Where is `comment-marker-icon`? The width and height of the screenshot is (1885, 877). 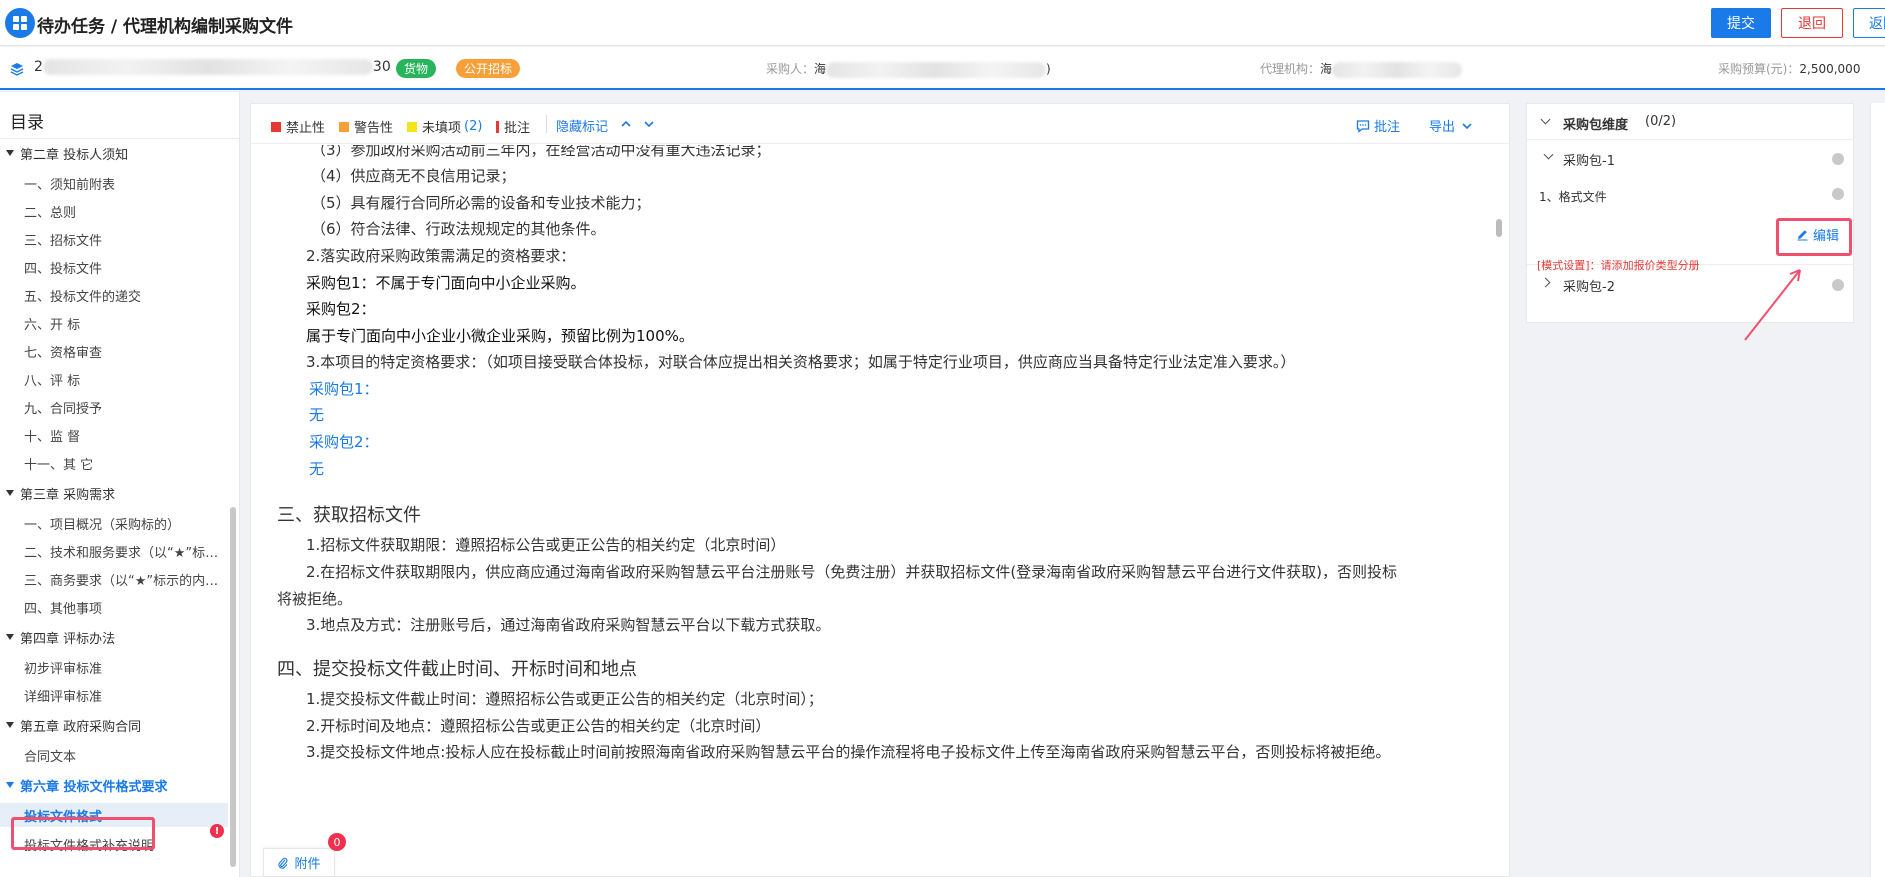
comment-marker-icon is located at coordinates (497, 126).